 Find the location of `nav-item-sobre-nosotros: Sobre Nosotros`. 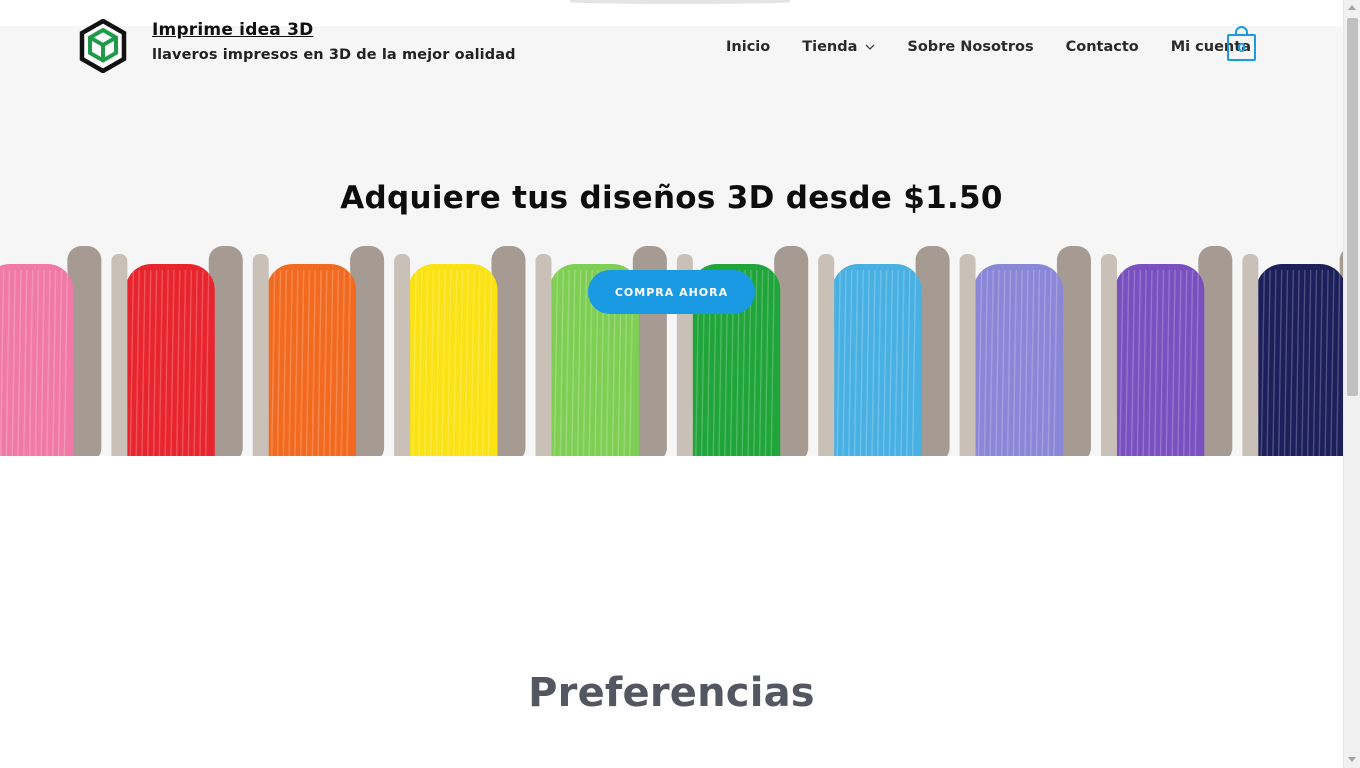

nav-item-sobre-nosotros: Sobre Nosotros is located at coordinates (970, 47).